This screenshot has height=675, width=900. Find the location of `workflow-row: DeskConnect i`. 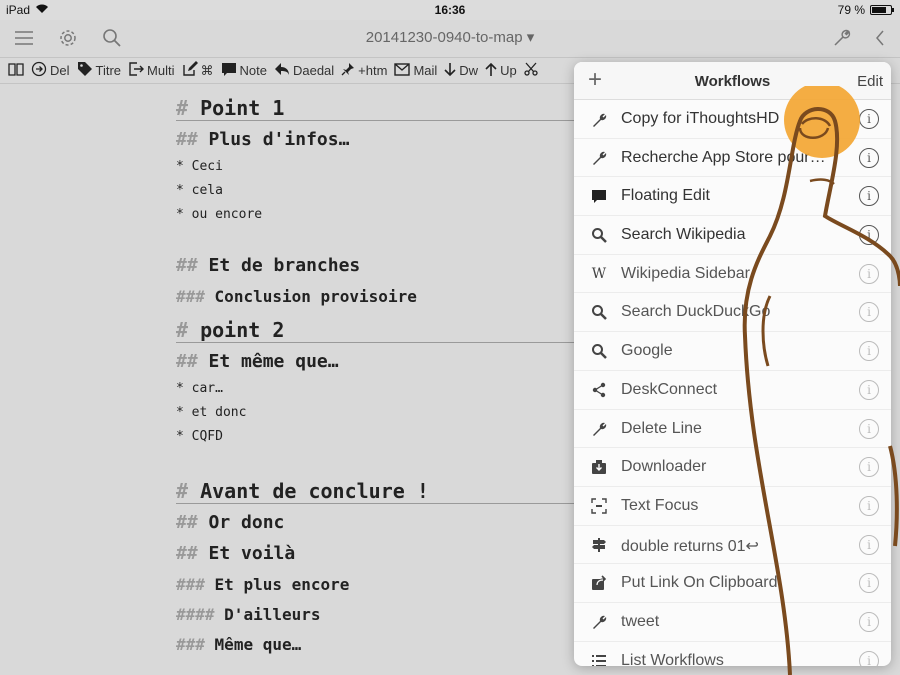

workflow-row: DeskConnect i is located at coordinates (732, 390).